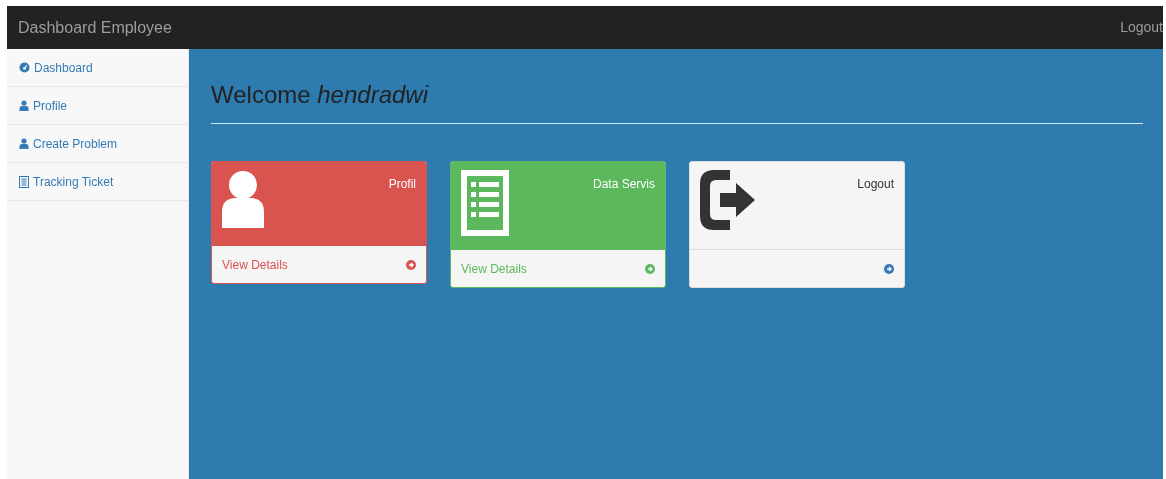  Describe the element at coordinates (95, 27) in the screenshot. I see `brand-title: Dashboard Employee` at that location.